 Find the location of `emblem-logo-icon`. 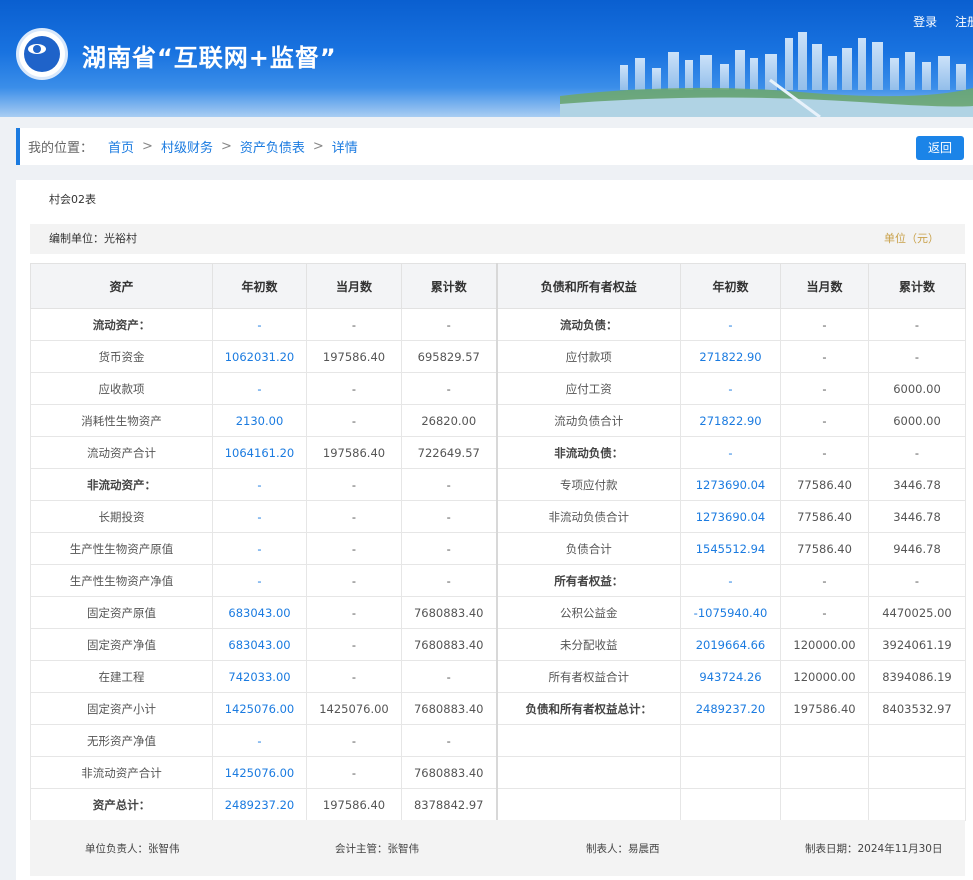

emblem-logo-icon is located at coordinates (42, 54).